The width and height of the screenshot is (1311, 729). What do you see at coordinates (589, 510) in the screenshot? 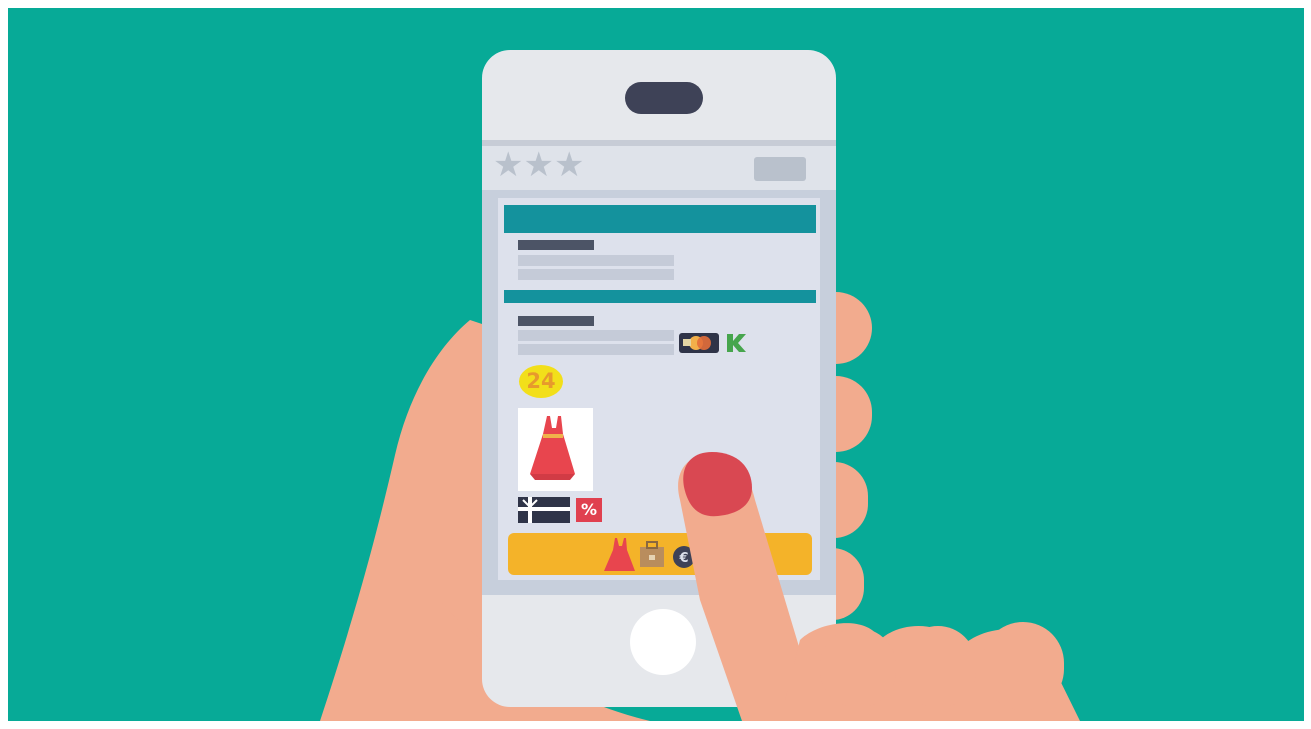
I see `percent-icon: %` at bounding box center [589, 510].